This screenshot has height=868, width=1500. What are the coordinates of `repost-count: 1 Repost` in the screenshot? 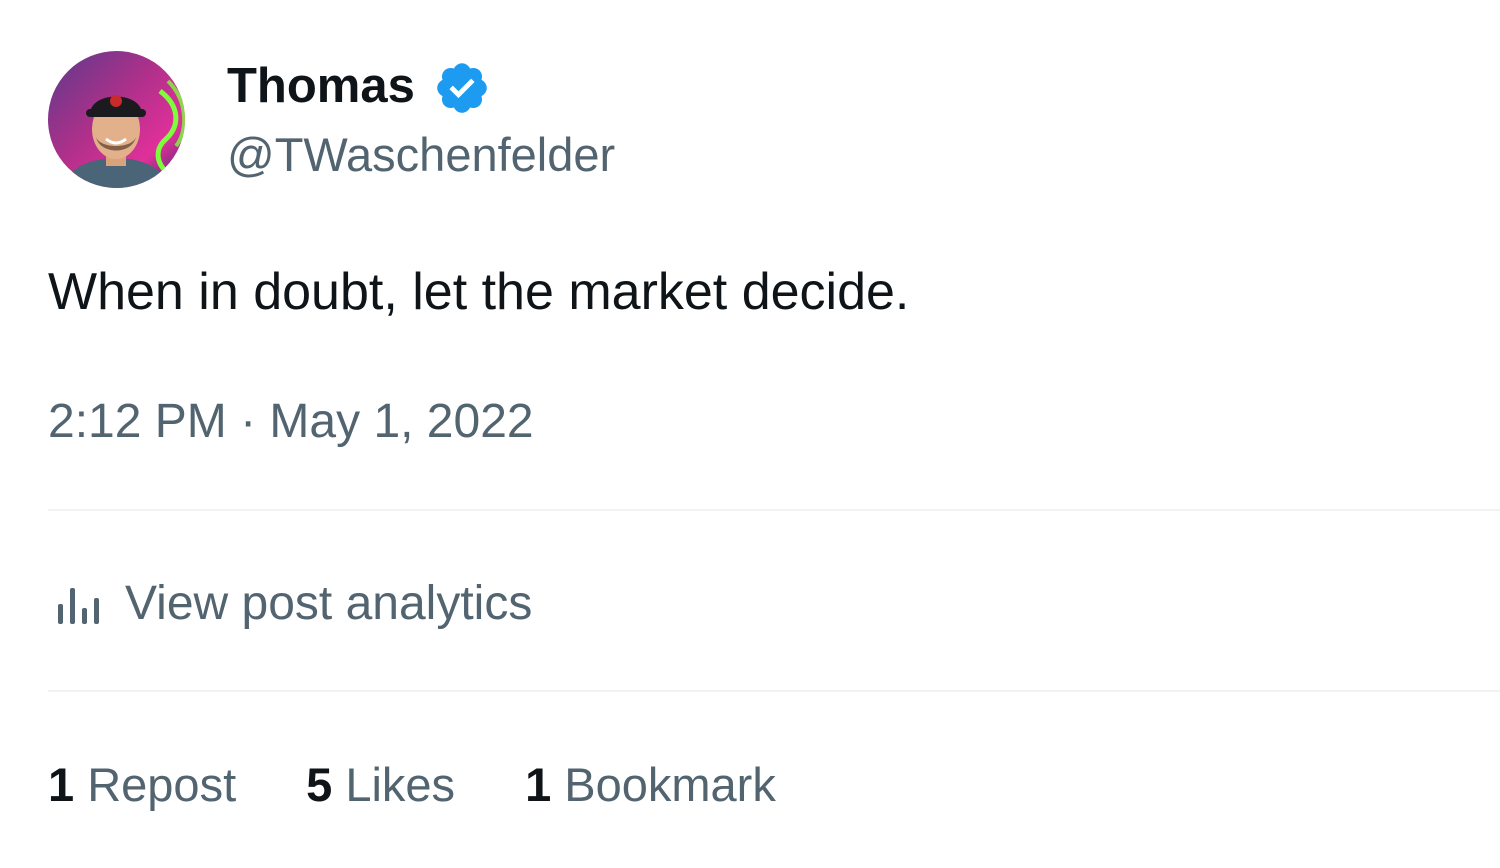 It's located at (142, 785).